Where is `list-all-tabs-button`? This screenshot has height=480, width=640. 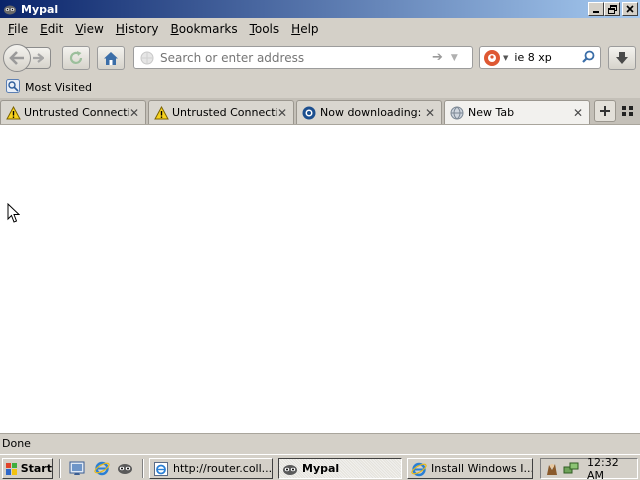 list-all-tabs-button is located at coordinates (628, 111).